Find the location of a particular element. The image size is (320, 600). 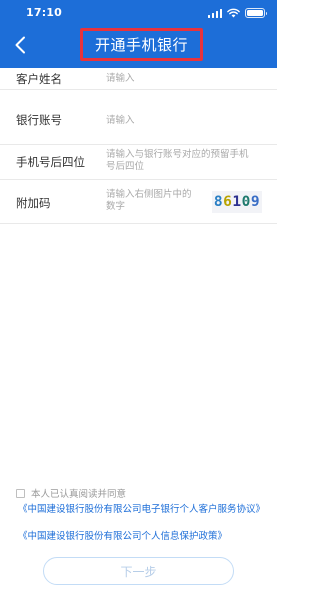

captcha-image: 8 6 1 0 9 is located at coordinates (237, 202).